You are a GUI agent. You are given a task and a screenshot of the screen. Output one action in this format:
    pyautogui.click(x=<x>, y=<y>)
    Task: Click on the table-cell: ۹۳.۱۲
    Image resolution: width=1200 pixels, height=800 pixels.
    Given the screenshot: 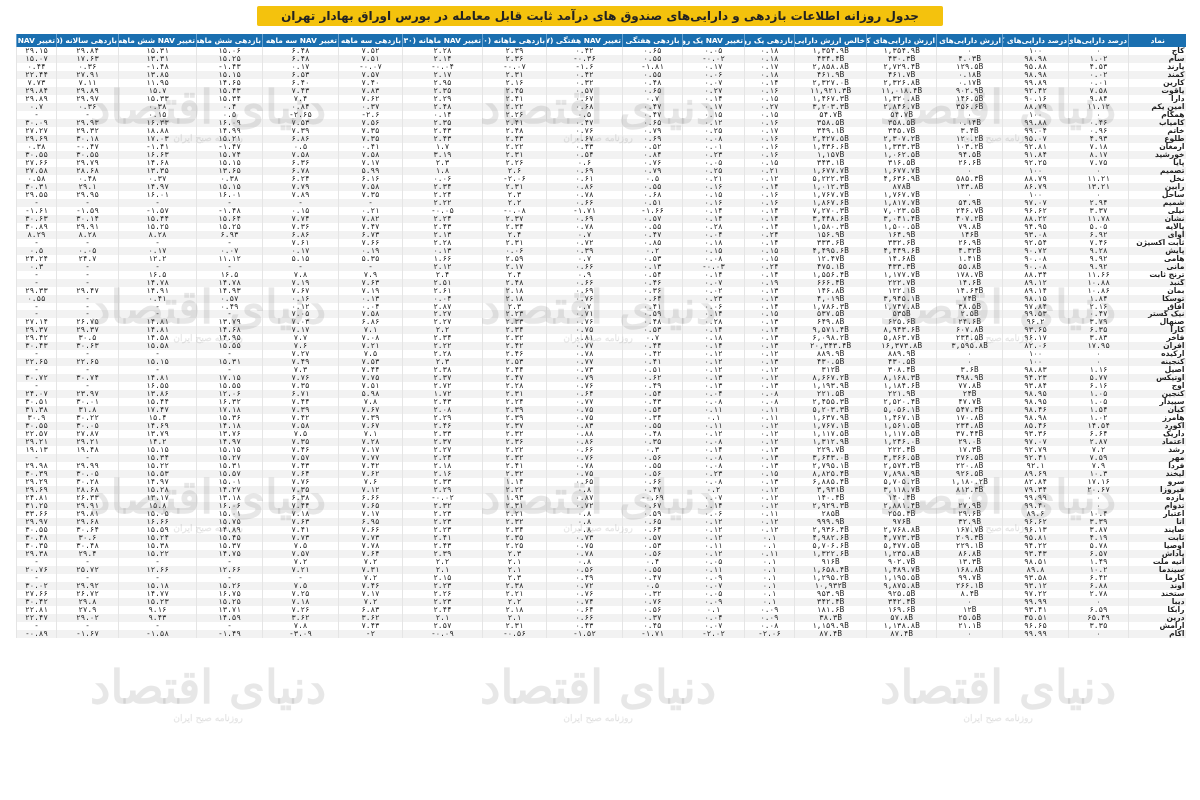 What is the action you would take?
    pyautogui.click(x=1035, y=585)
    